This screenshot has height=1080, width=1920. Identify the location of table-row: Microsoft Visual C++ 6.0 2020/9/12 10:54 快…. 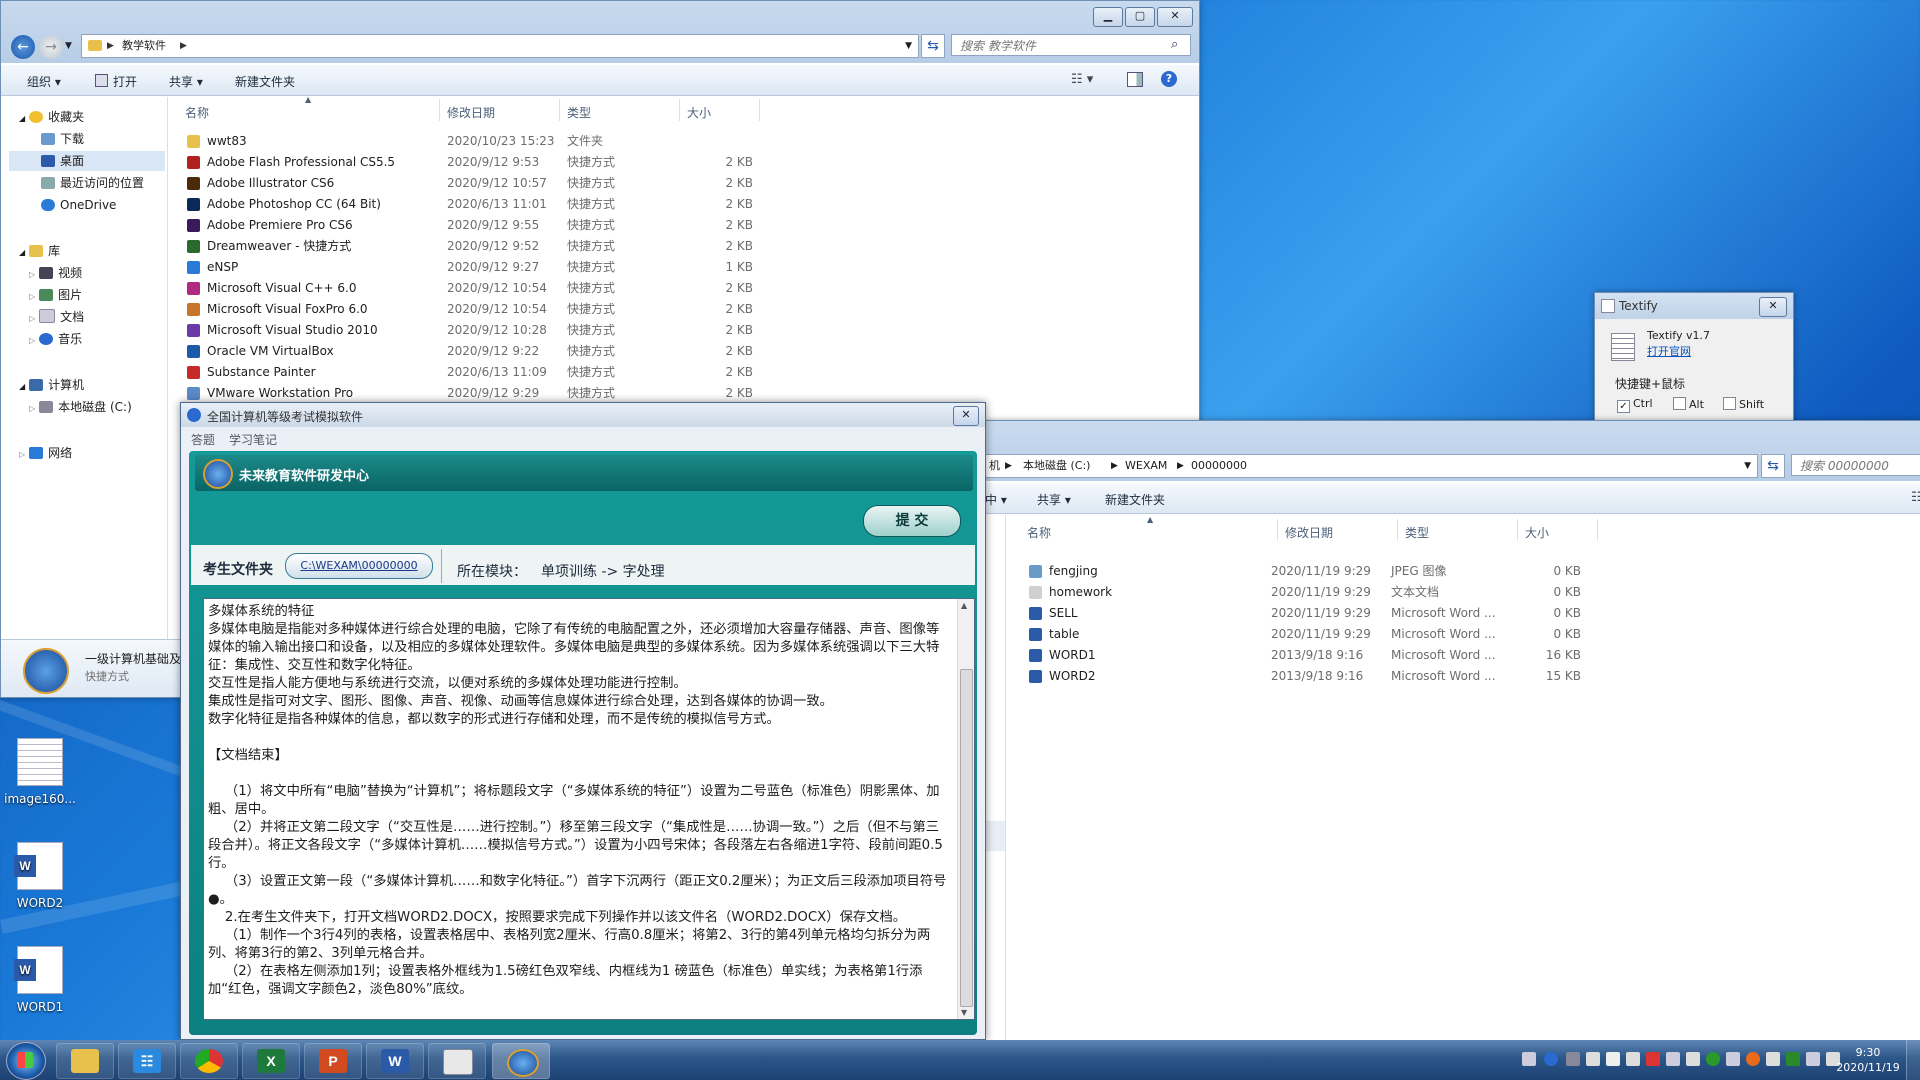
(477, 288).